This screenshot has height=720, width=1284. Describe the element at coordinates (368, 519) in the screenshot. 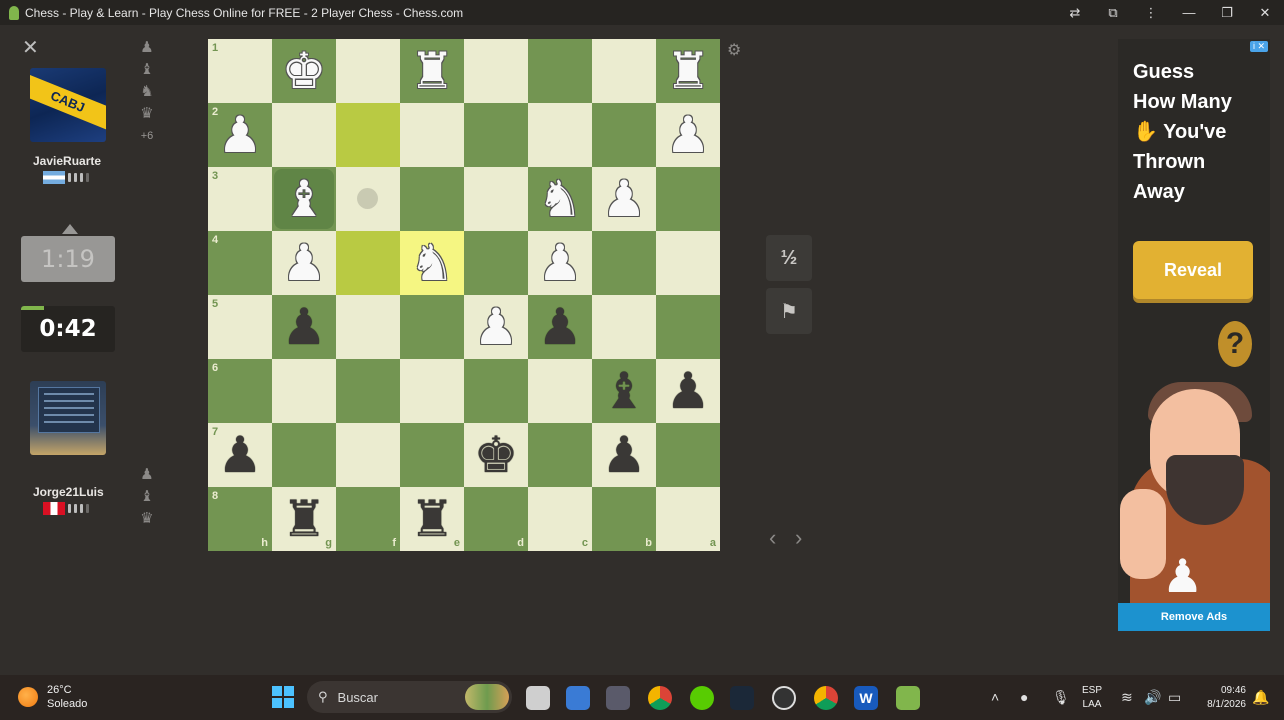

I see `board-square: f` at that location.